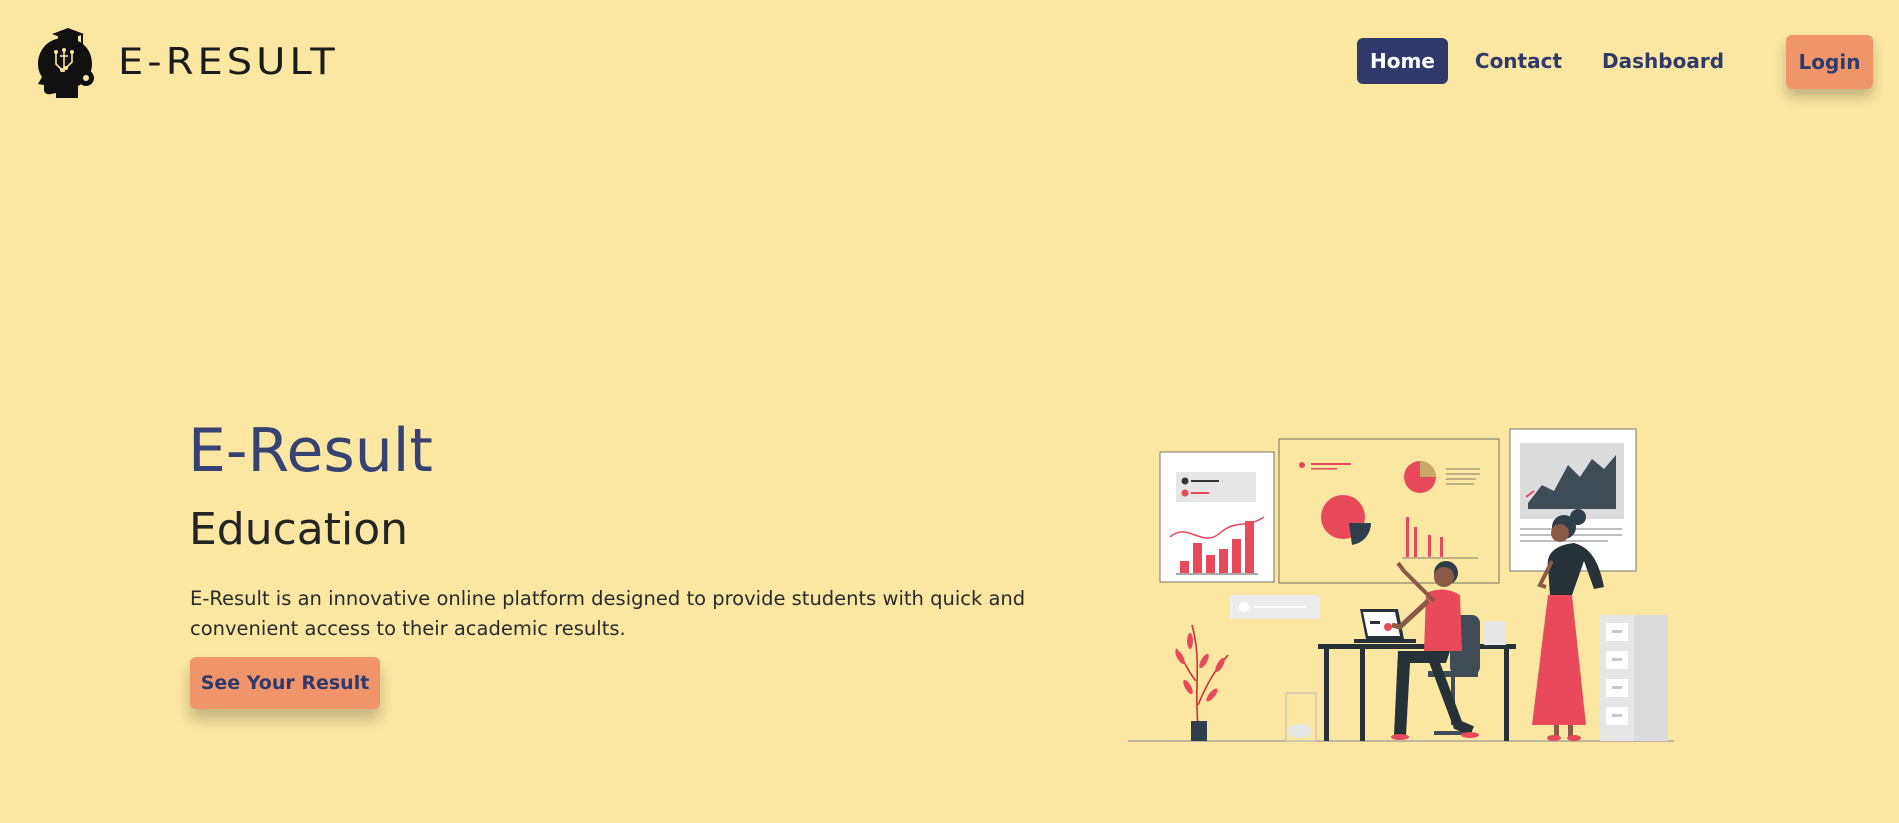 This screenshot has width=1899, height=823. I want to click on data-analytics-illustration, so click(1401, 585).